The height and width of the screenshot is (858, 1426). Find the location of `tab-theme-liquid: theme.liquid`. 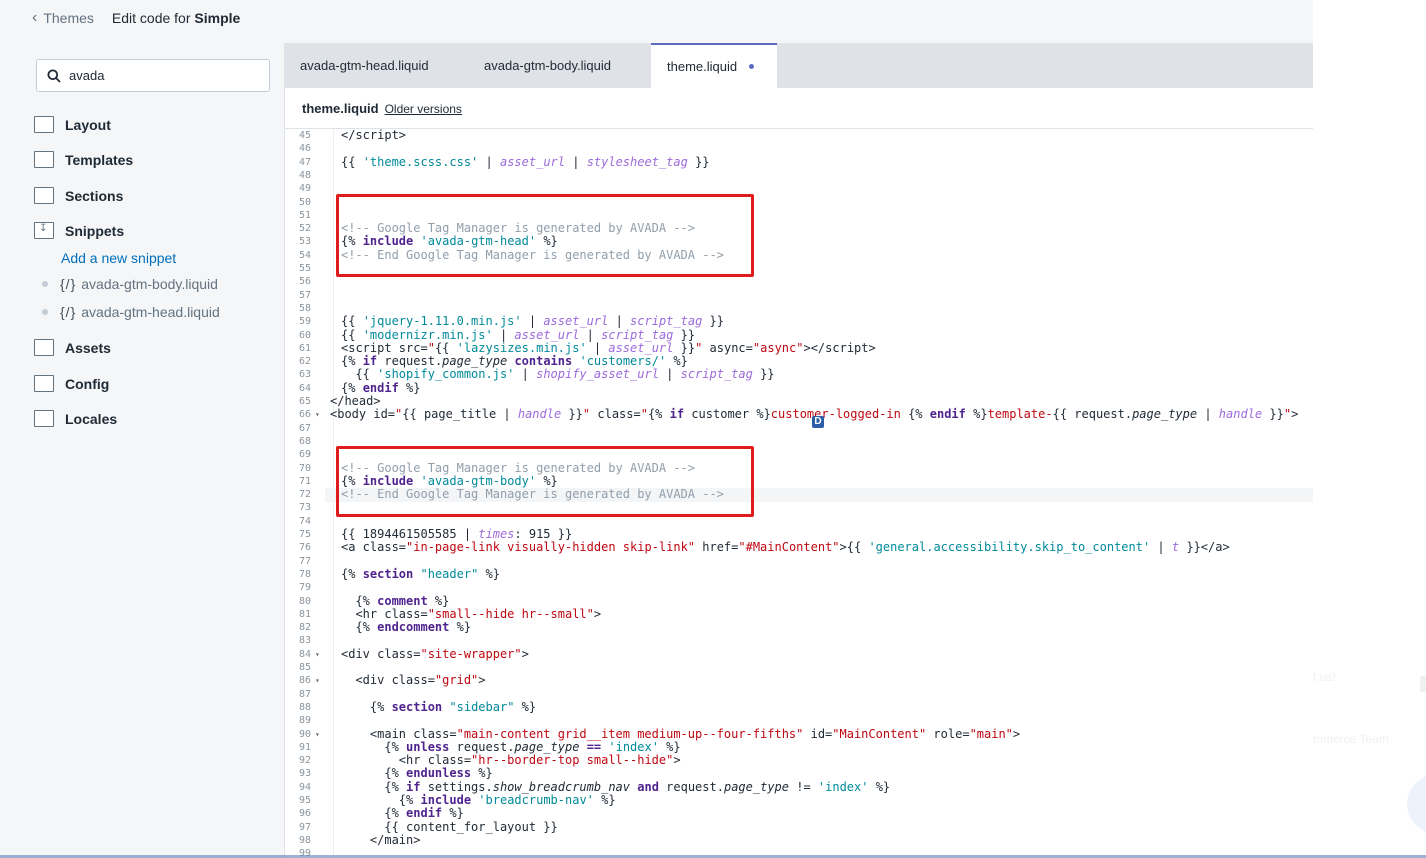

tab-theme-liquid: theme.liquid is located at coordinates (714, 65).